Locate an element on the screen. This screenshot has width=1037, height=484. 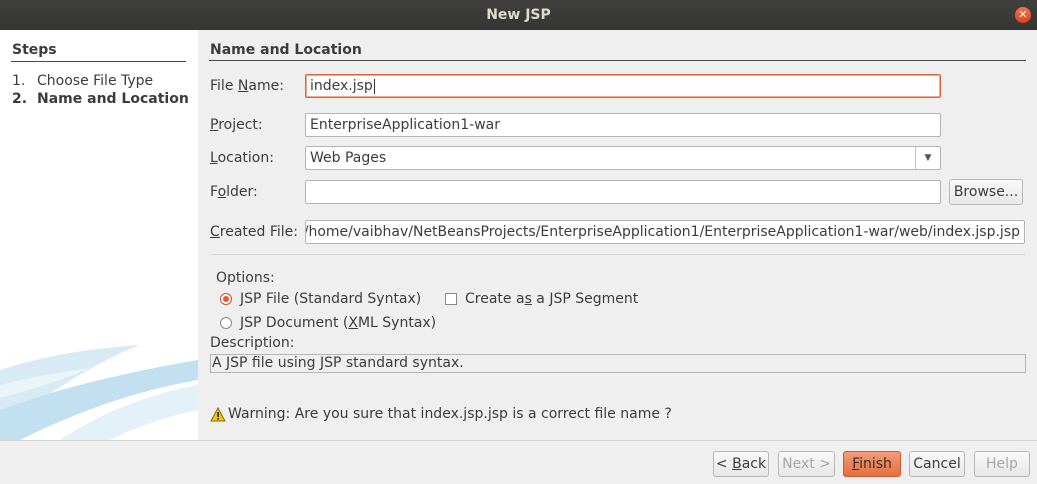
project-field: EnterpriseApplication1-war is located at coordinates (623, 125).